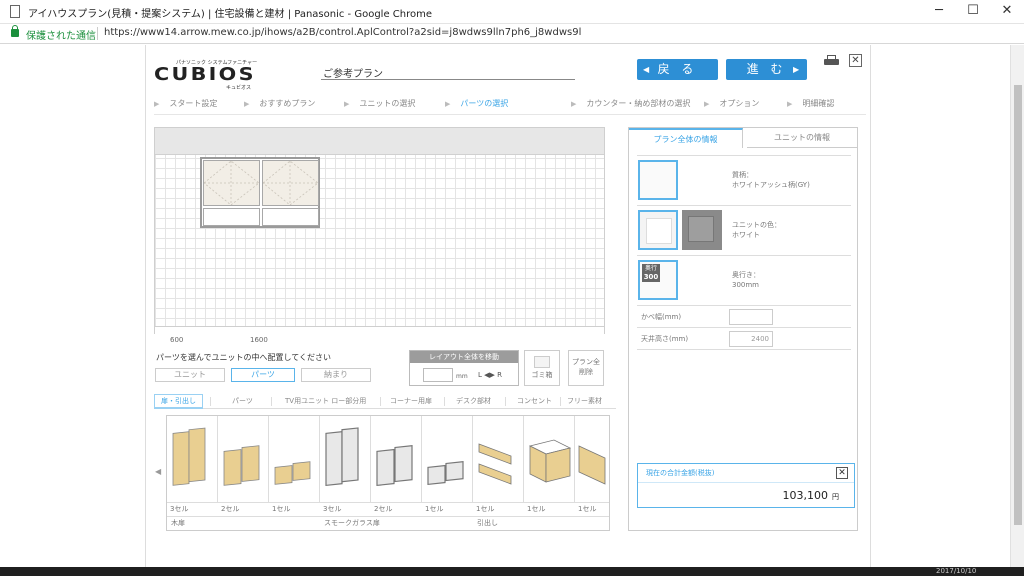 The width and height of the screenshot is (1024, 576). Describe the element at coordinates (512, 571) in the screenshot. I see `os-taskbar: 2017/10/10` at that location.